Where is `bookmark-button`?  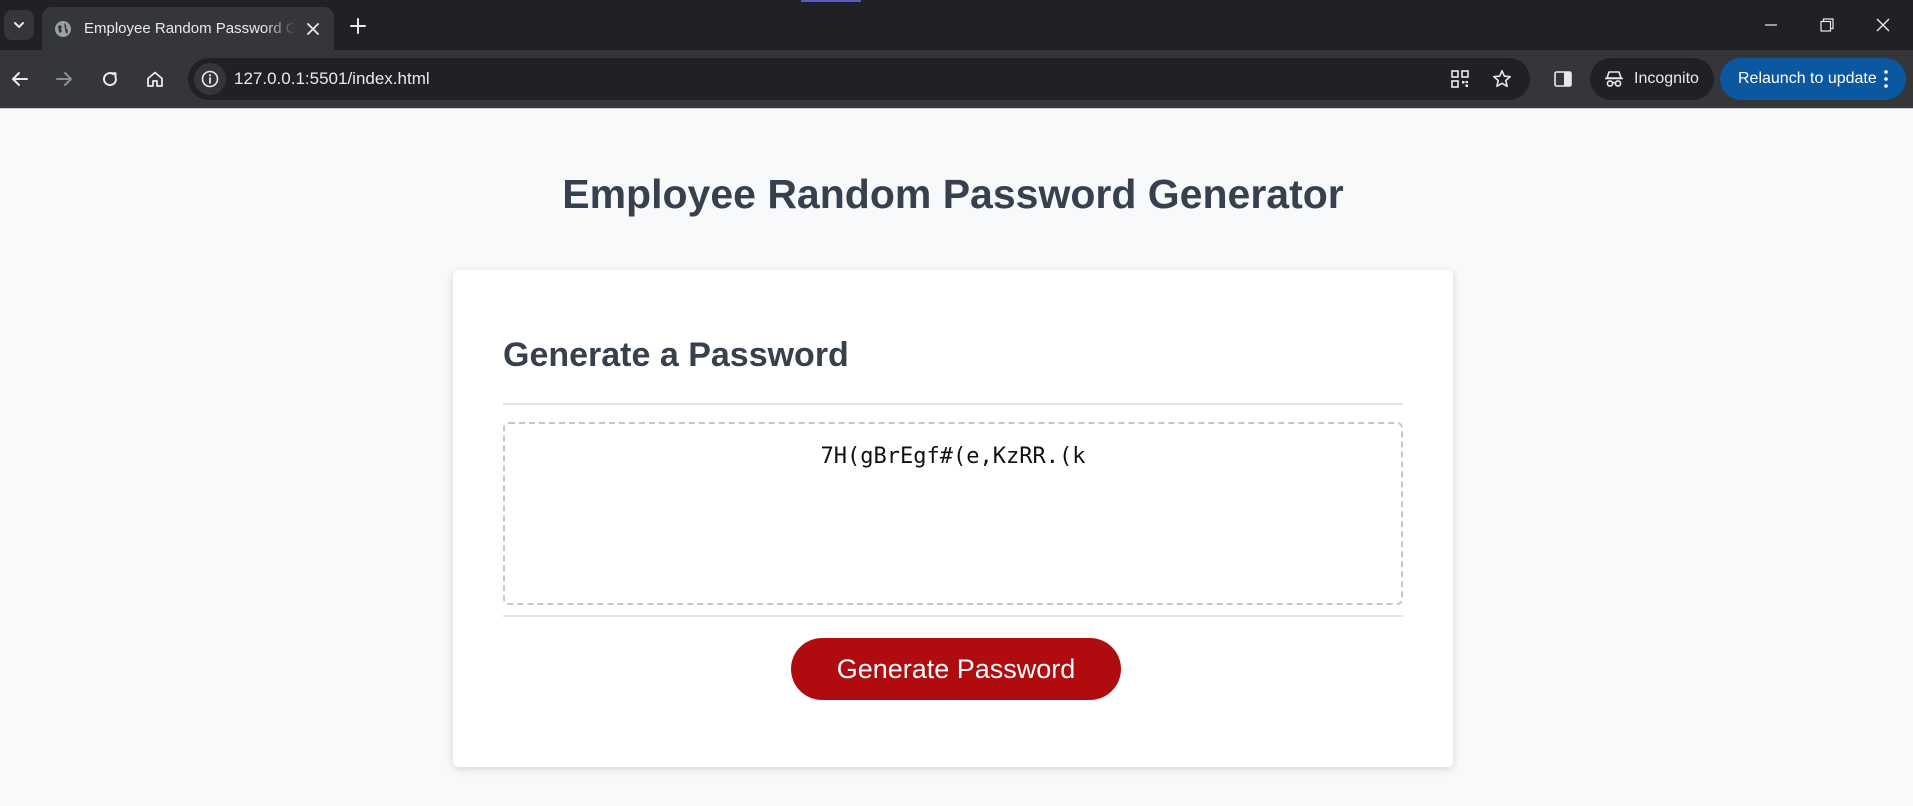
bookmark-button is located at coordinates (1502, 79).